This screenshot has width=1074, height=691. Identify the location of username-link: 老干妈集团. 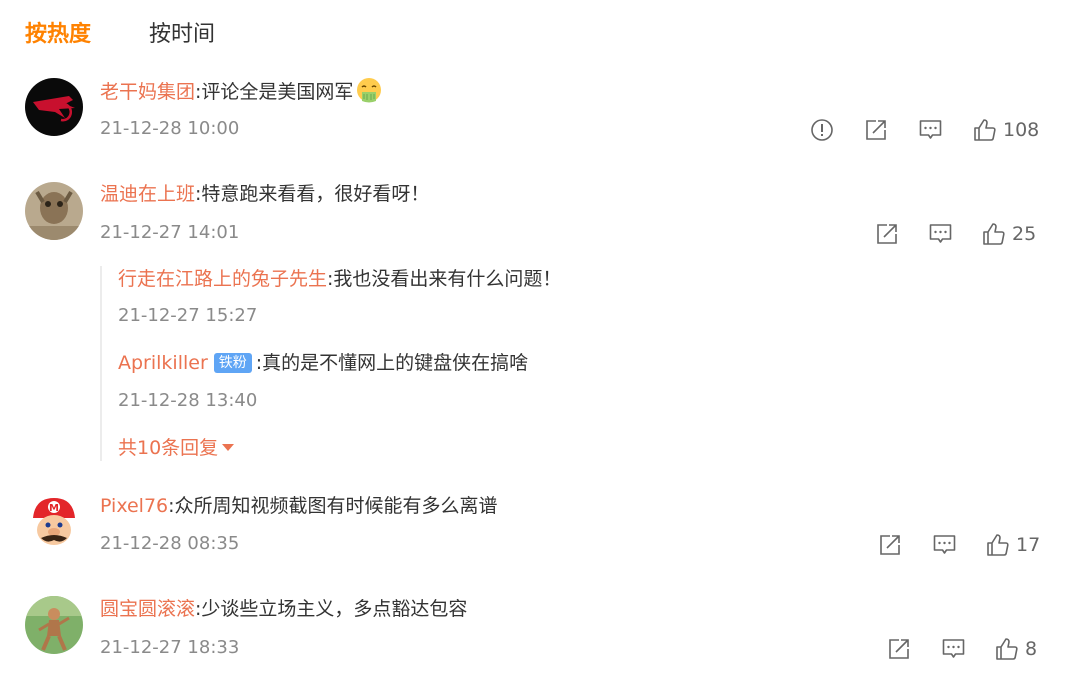
(147, 92).